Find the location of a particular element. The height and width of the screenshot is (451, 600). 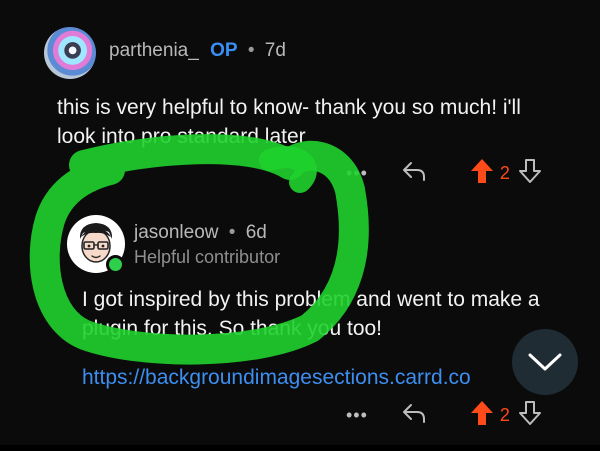

comment-2-actions: ••• 2 is located at coordinates (444, 415).